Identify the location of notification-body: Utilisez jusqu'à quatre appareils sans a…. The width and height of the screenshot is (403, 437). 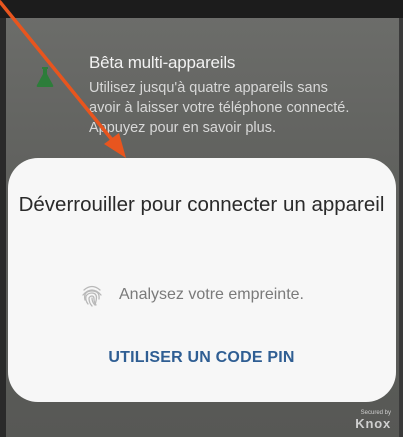
(239, 108).